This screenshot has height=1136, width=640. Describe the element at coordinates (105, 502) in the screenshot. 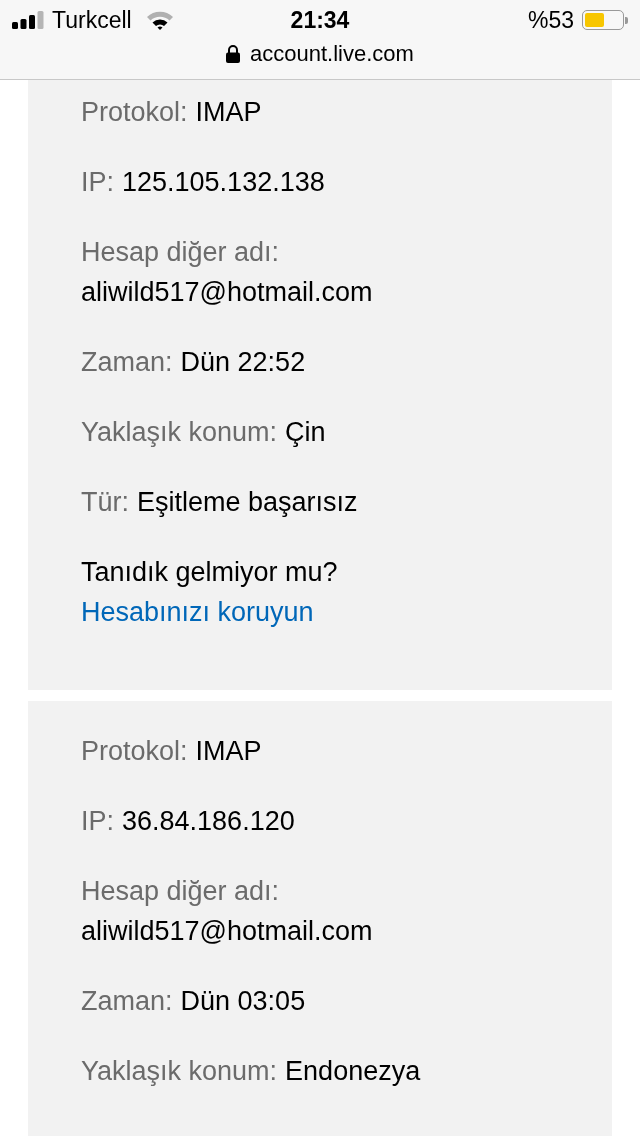

I see `field-label: Tür:` at that location.